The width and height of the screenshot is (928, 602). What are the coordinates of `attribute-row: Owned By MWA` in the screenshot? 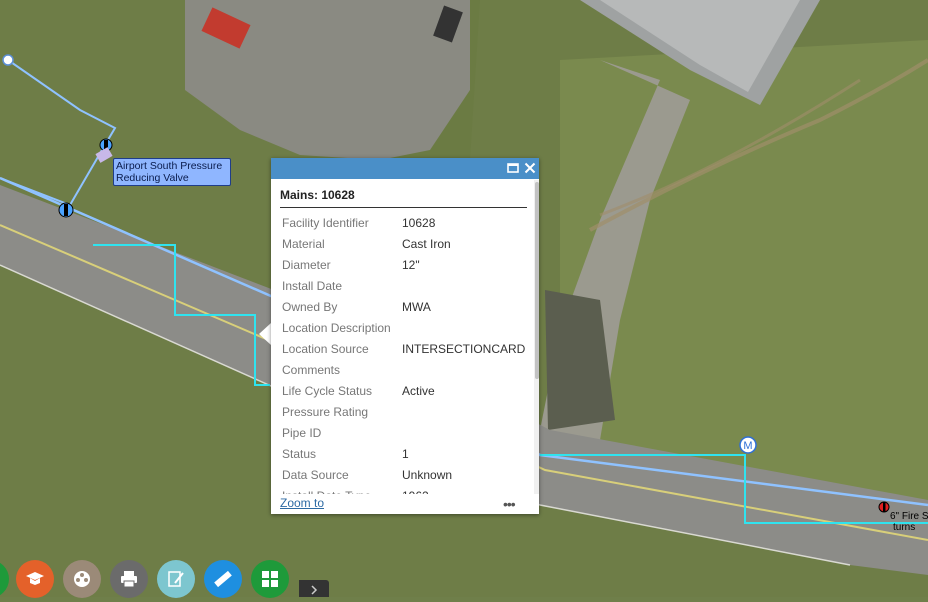 It's located at (404, 307).